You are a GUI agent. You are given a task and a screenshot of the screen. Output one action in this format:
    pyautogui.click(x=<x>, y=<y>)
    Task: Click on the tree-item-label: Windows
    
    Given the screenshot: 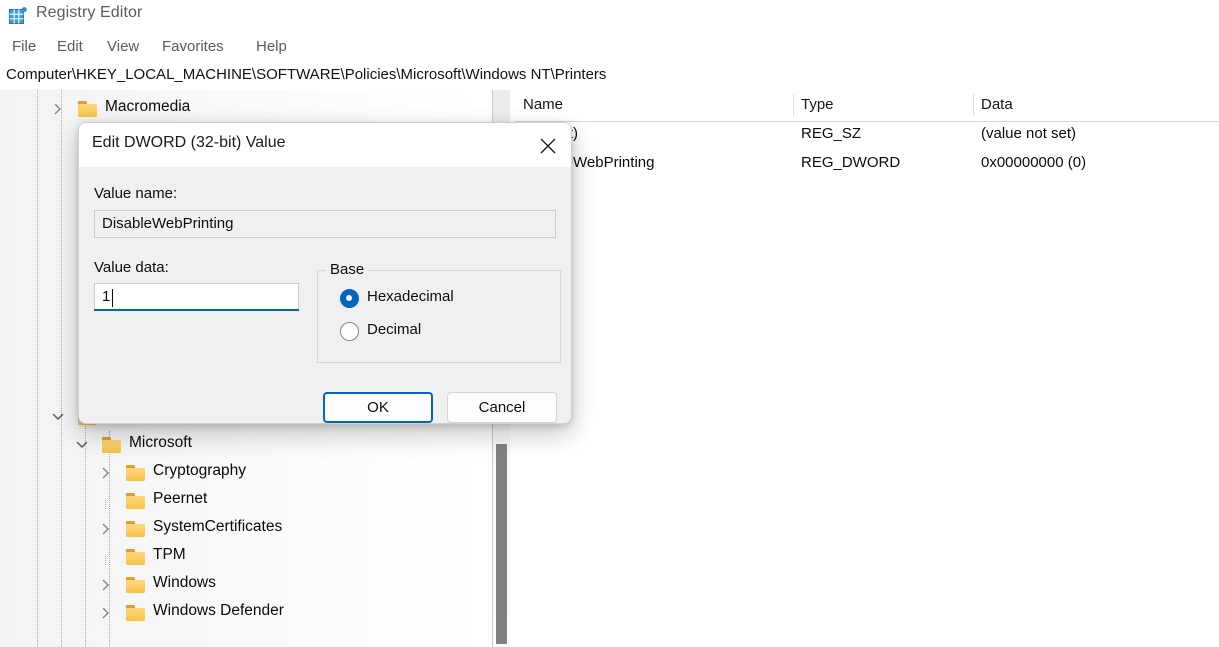 What is the action you would take?
    pyautogui.click(x=184, y=582)
    